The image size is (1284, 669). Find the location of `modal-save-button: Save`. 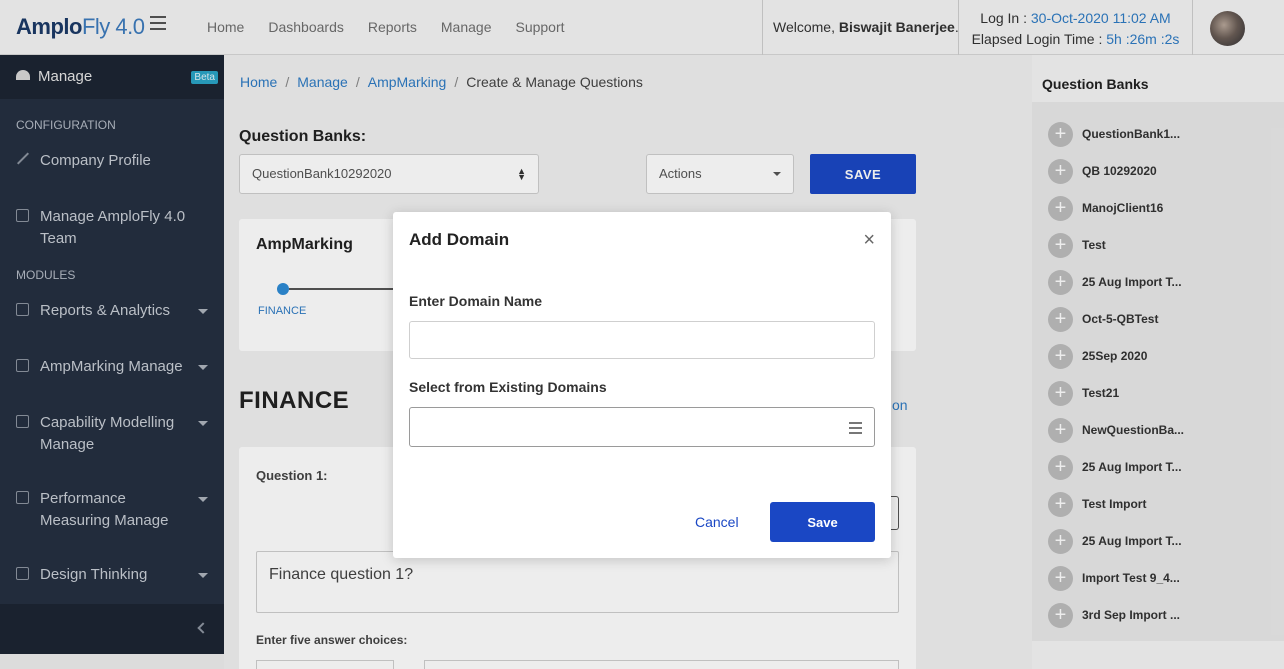

modal-save-button: Save is located at coordinates (822, 522).